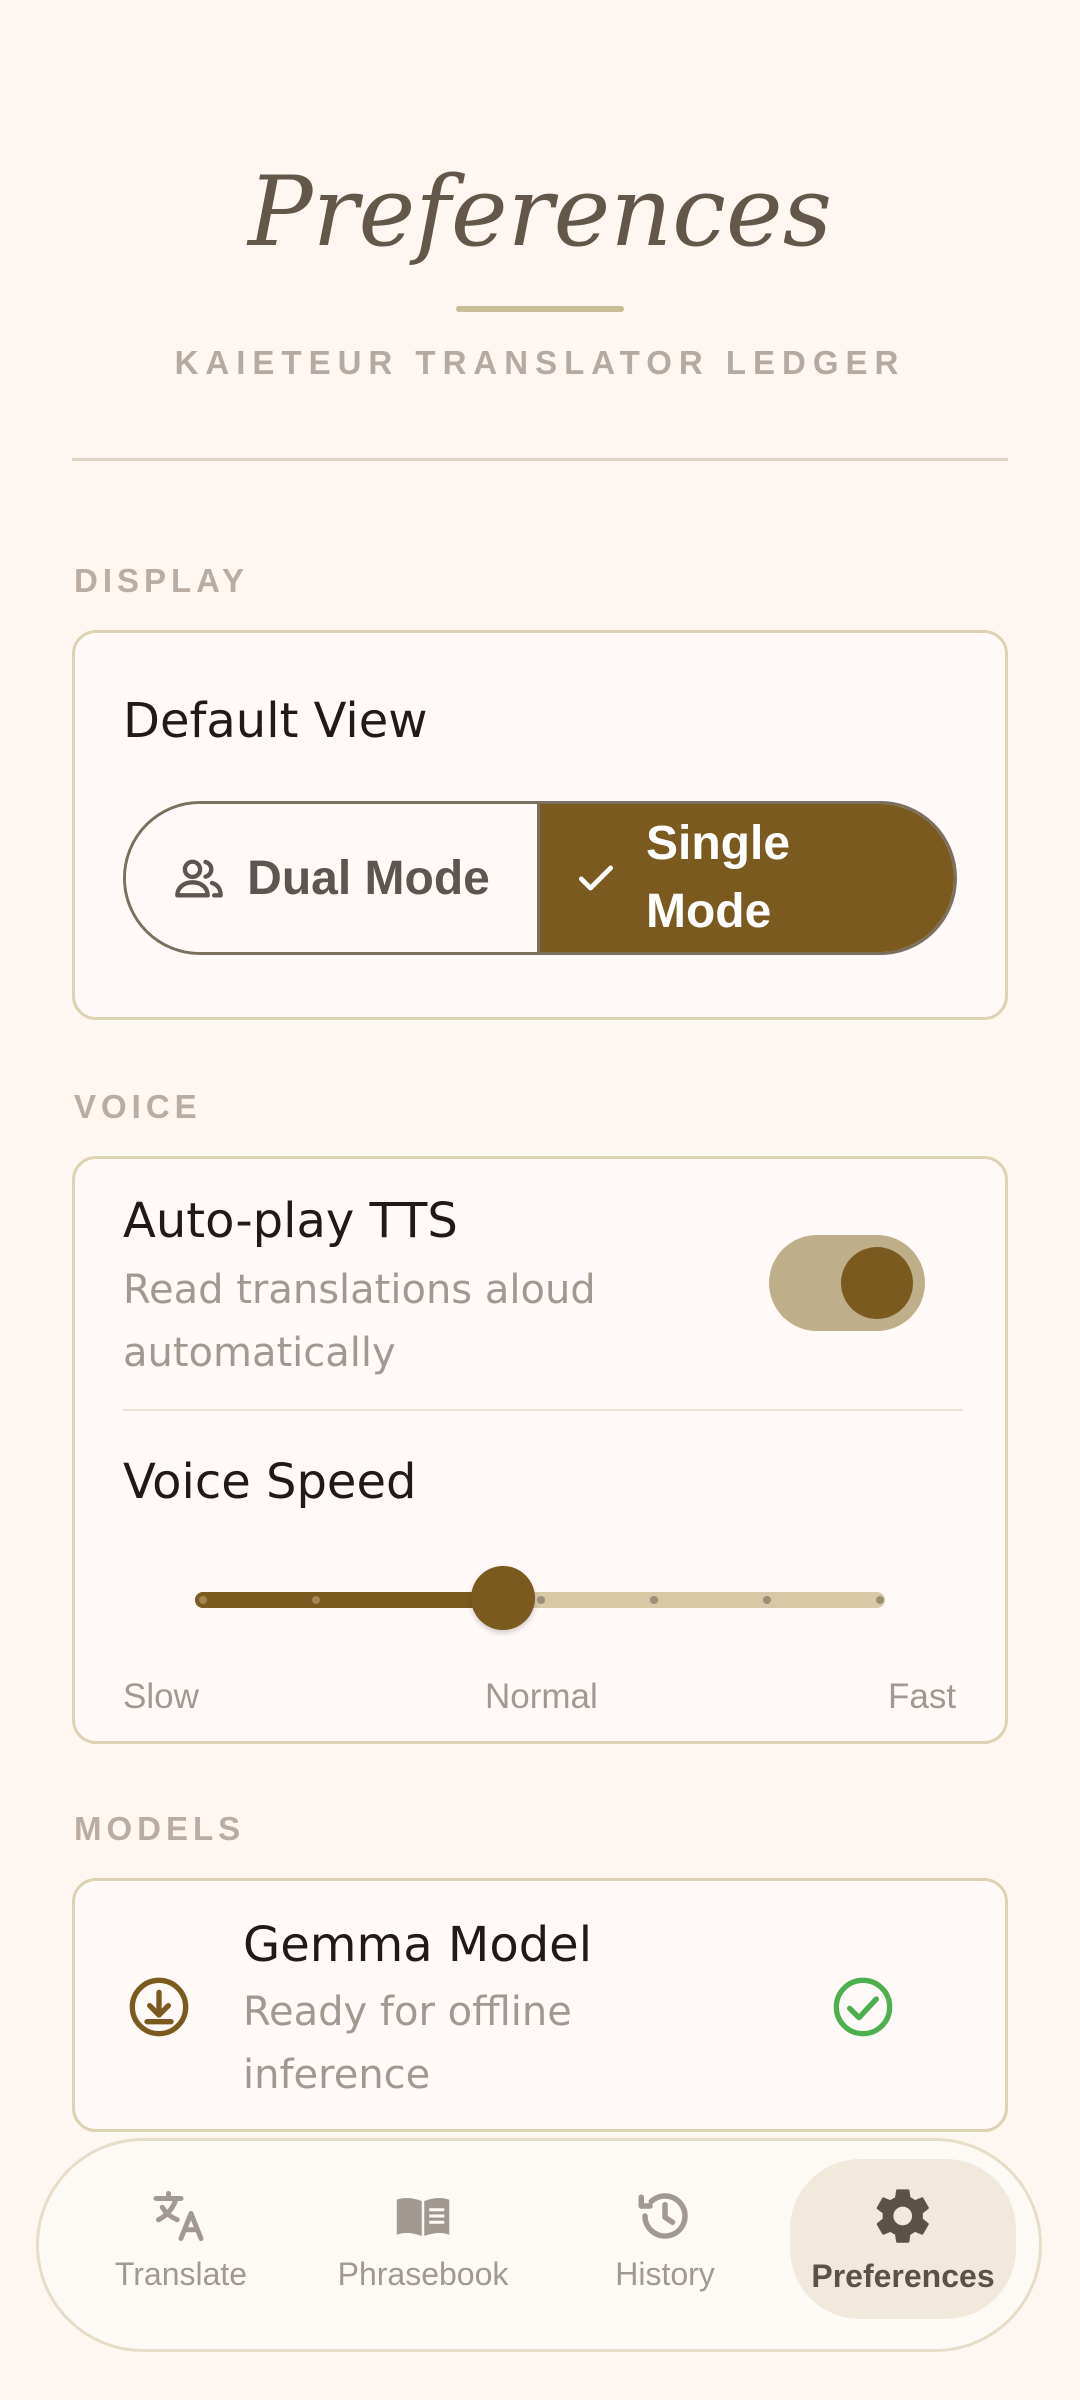  Describe the element at coordinates (259, 1353) in the screenshot. I see `autoplay-description-line2: automatically` at that location.